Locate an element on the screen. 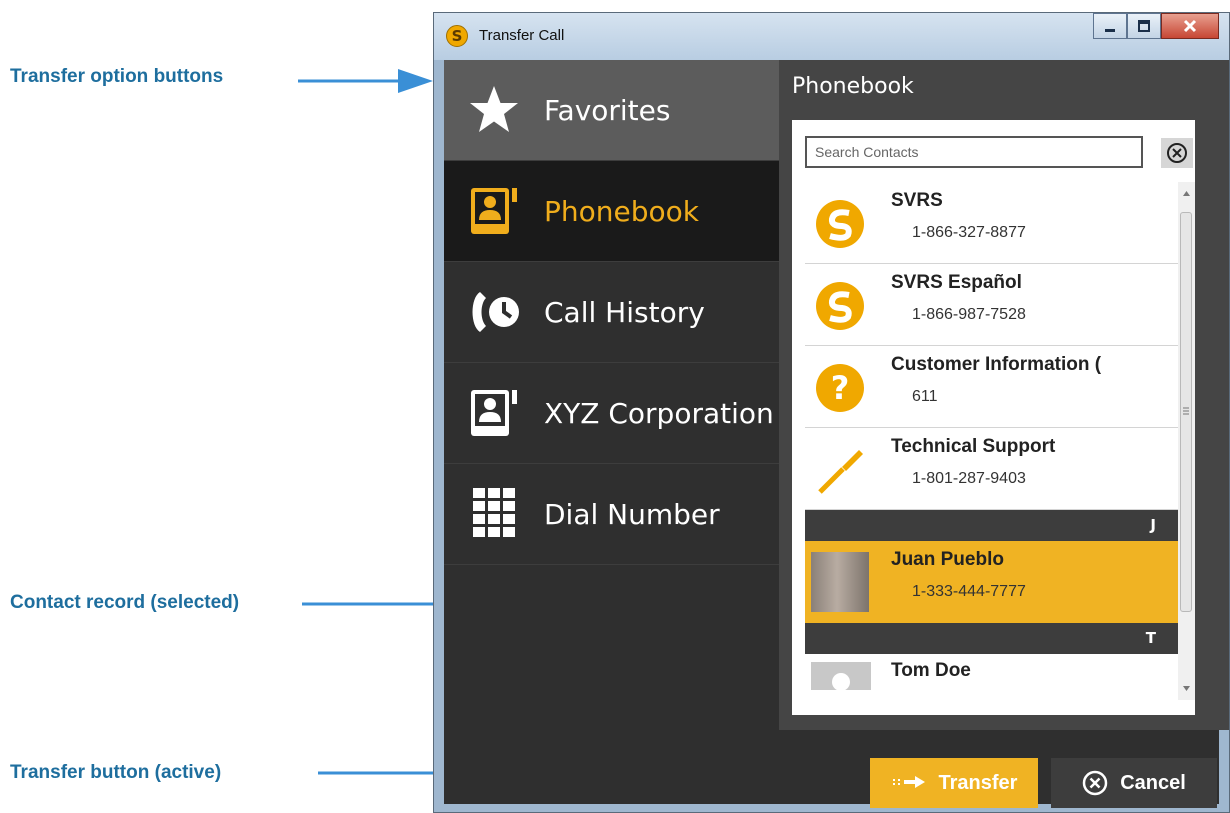 The width and height of the screenshot is (1230, 813). contact-phone: 1-801-287-9403 is located at coordinates (969, 478).